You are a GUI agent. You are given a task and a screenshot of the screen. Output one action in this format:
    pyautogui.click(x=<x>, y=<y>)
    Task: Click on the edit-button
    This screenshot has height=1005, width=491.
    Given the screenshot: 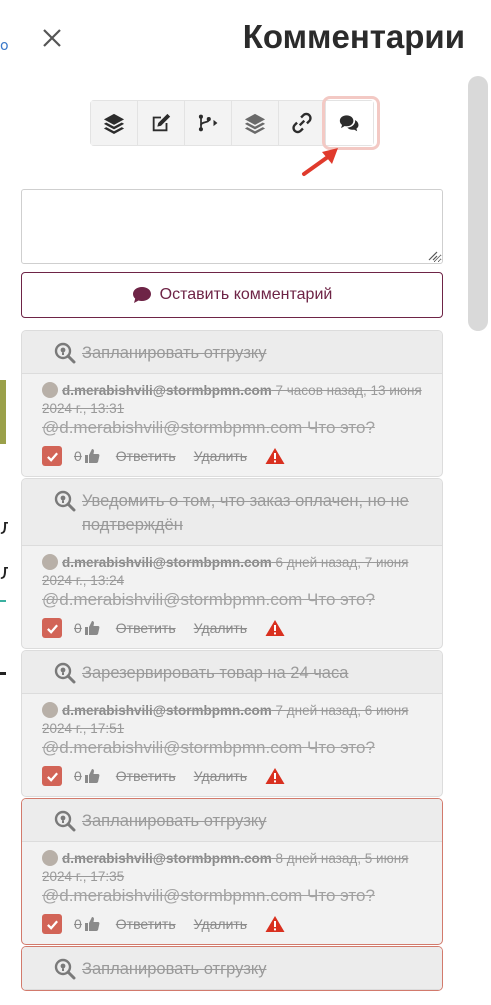 What is the action you would take?
    pyautogui.click(x=161, y=123)
    